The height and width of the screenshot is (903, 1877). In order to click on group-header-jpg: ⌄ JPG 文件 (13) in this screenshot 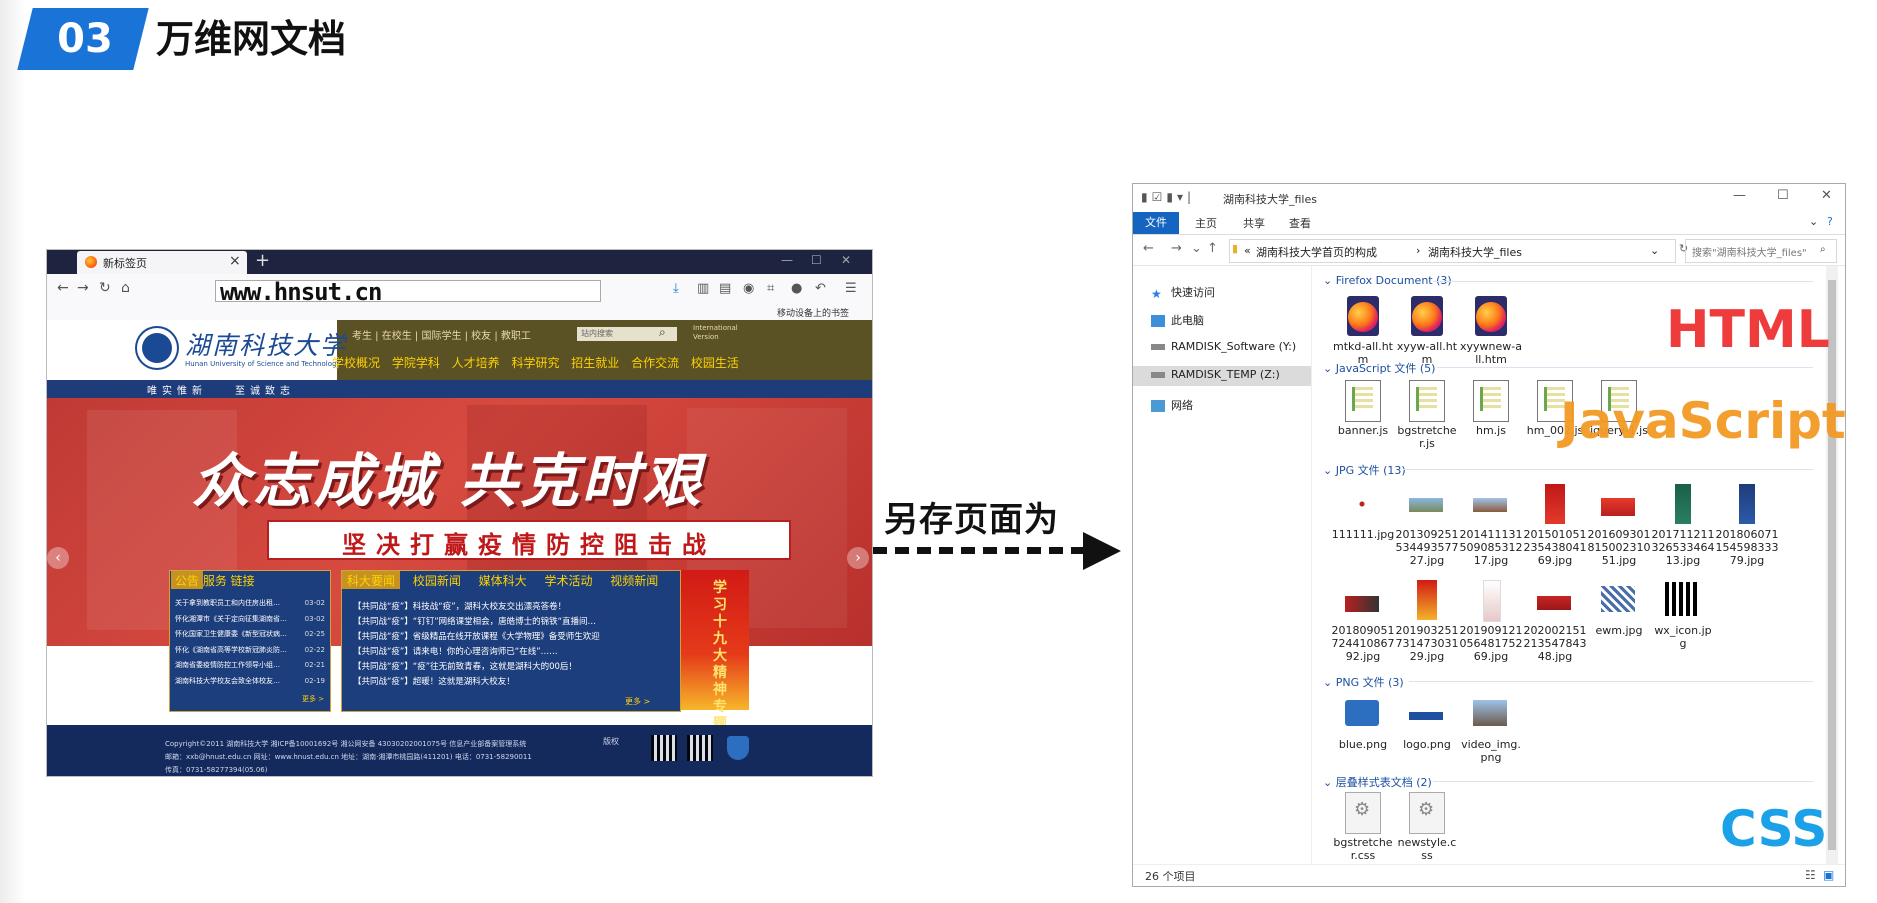, I will do `click(1364, 470)`.